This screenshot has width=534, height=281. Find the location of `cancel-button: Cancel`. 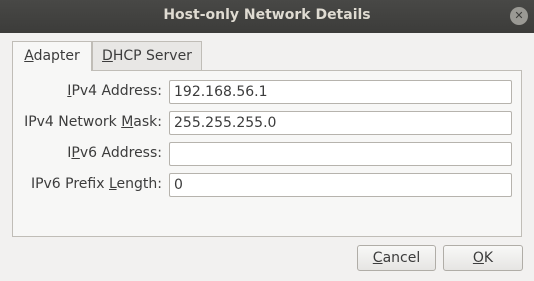

cancel-button: Cancel is located at coordinates (396, 258).